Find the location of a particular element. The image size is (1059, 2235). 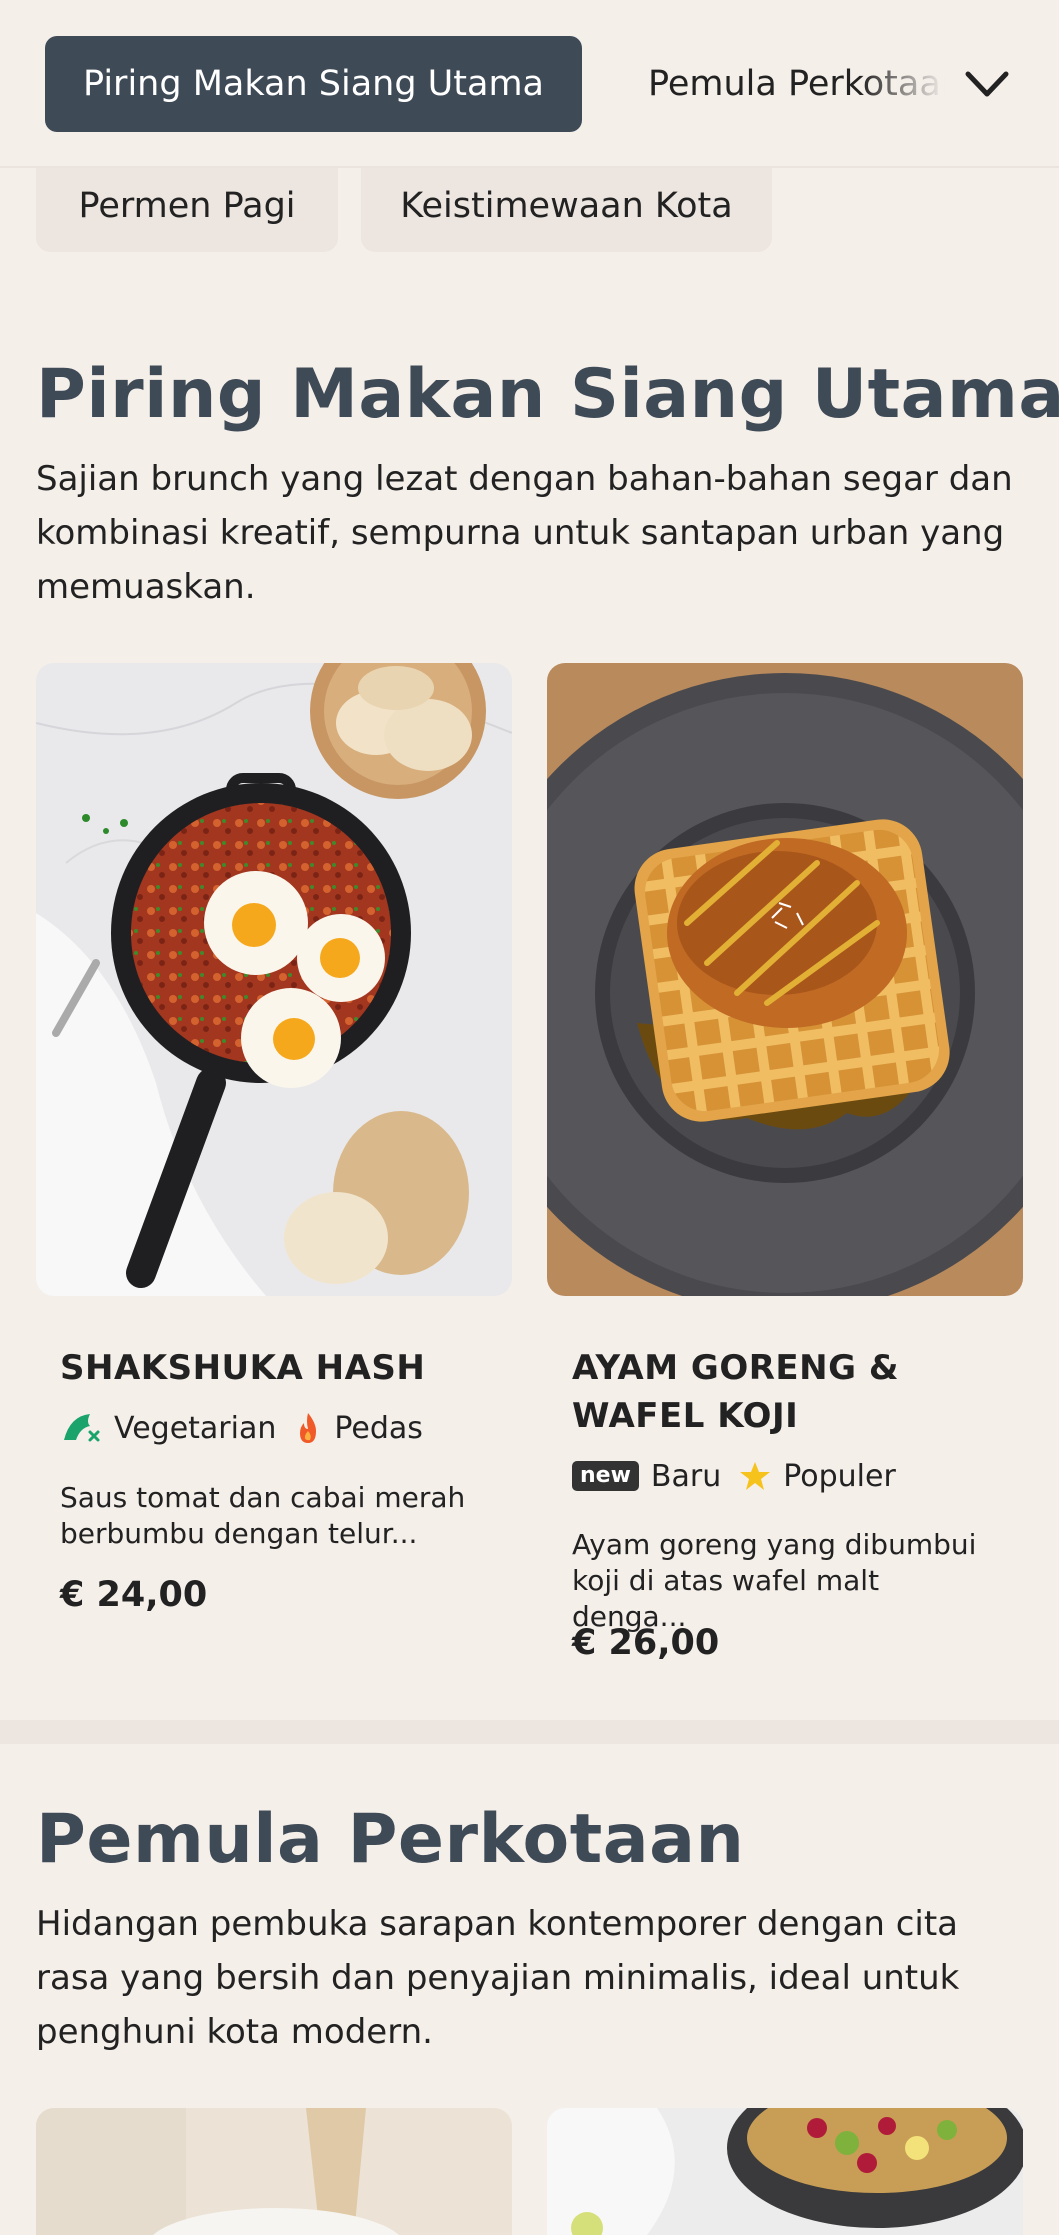

chicken-waffle-image is located at coordinates (785, 979).